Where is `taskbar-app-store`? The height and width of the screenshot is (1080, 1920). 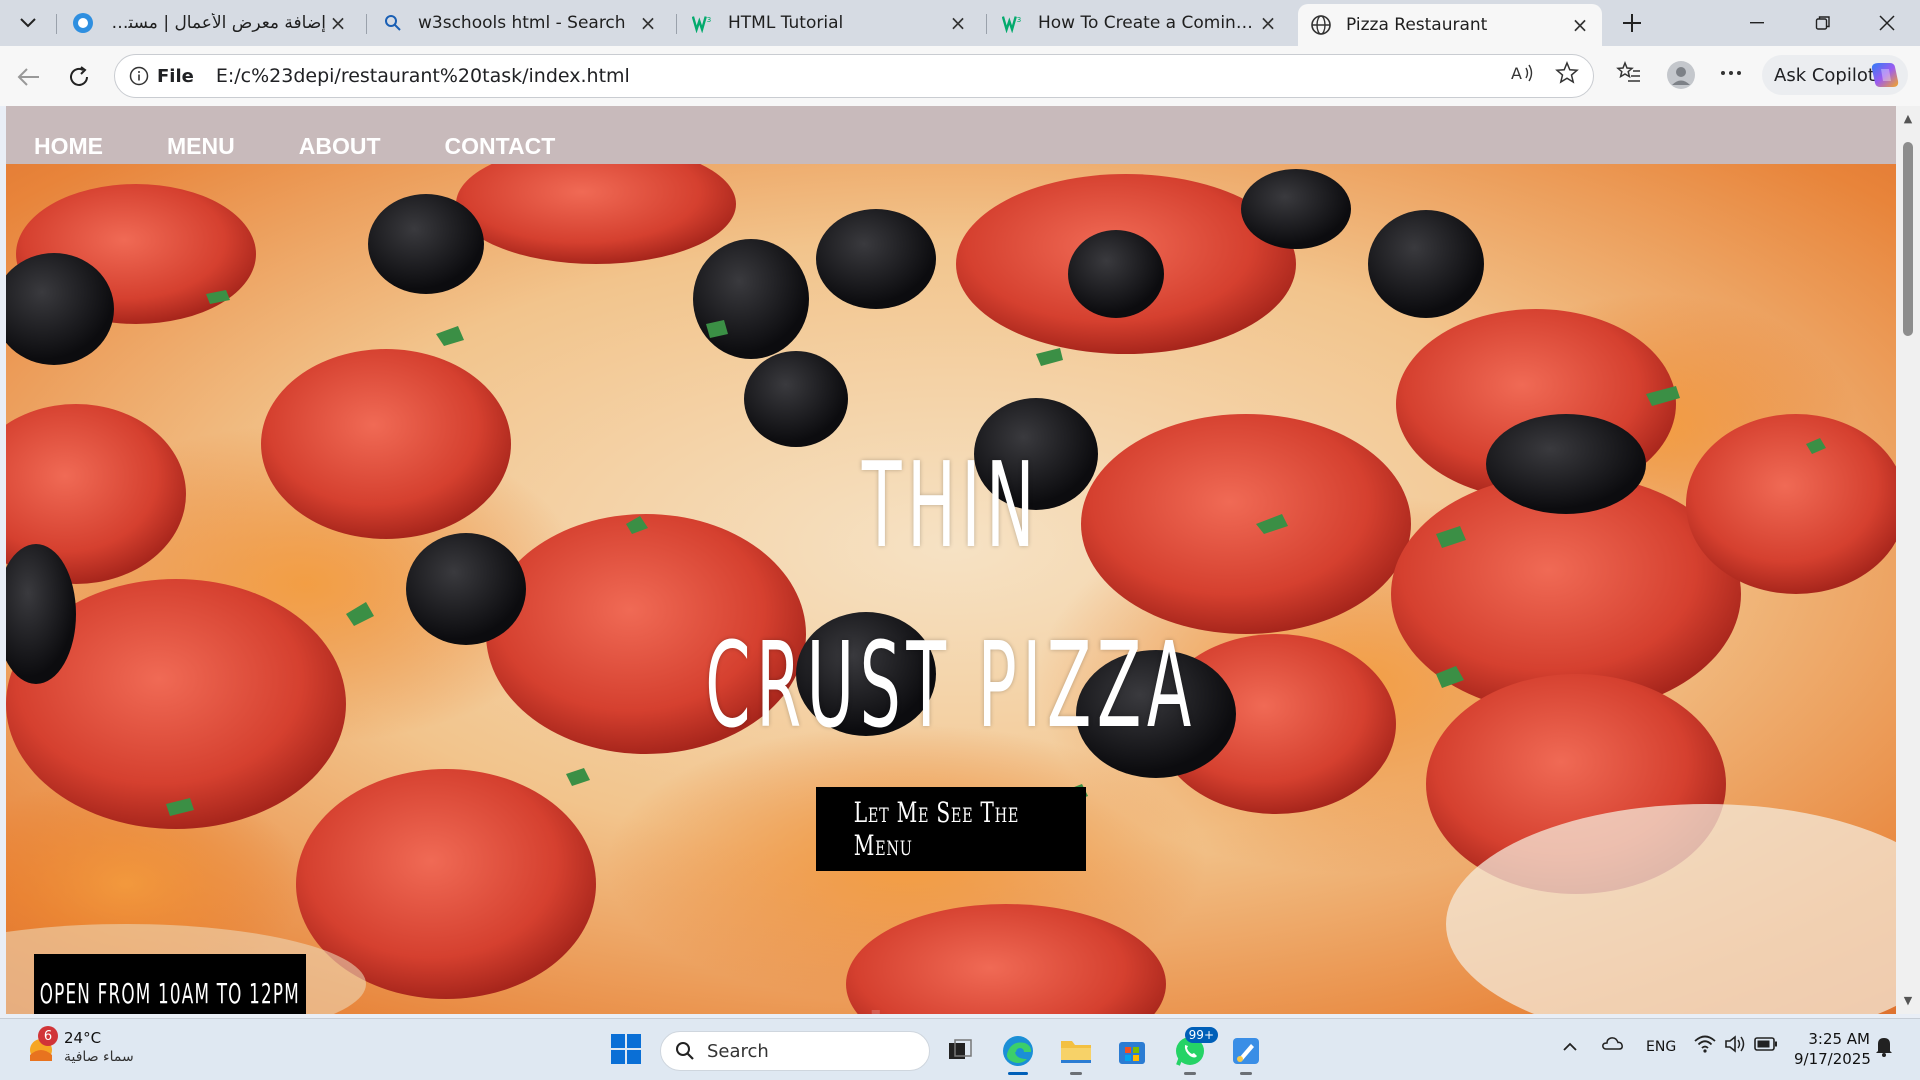
taskbar-app-store is located at coordinates (1132, 1051).